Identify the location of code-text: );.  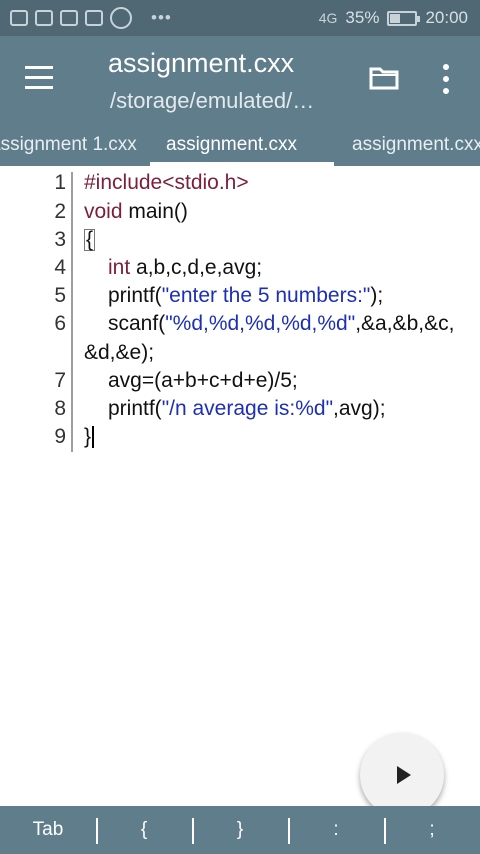
(377, 295).